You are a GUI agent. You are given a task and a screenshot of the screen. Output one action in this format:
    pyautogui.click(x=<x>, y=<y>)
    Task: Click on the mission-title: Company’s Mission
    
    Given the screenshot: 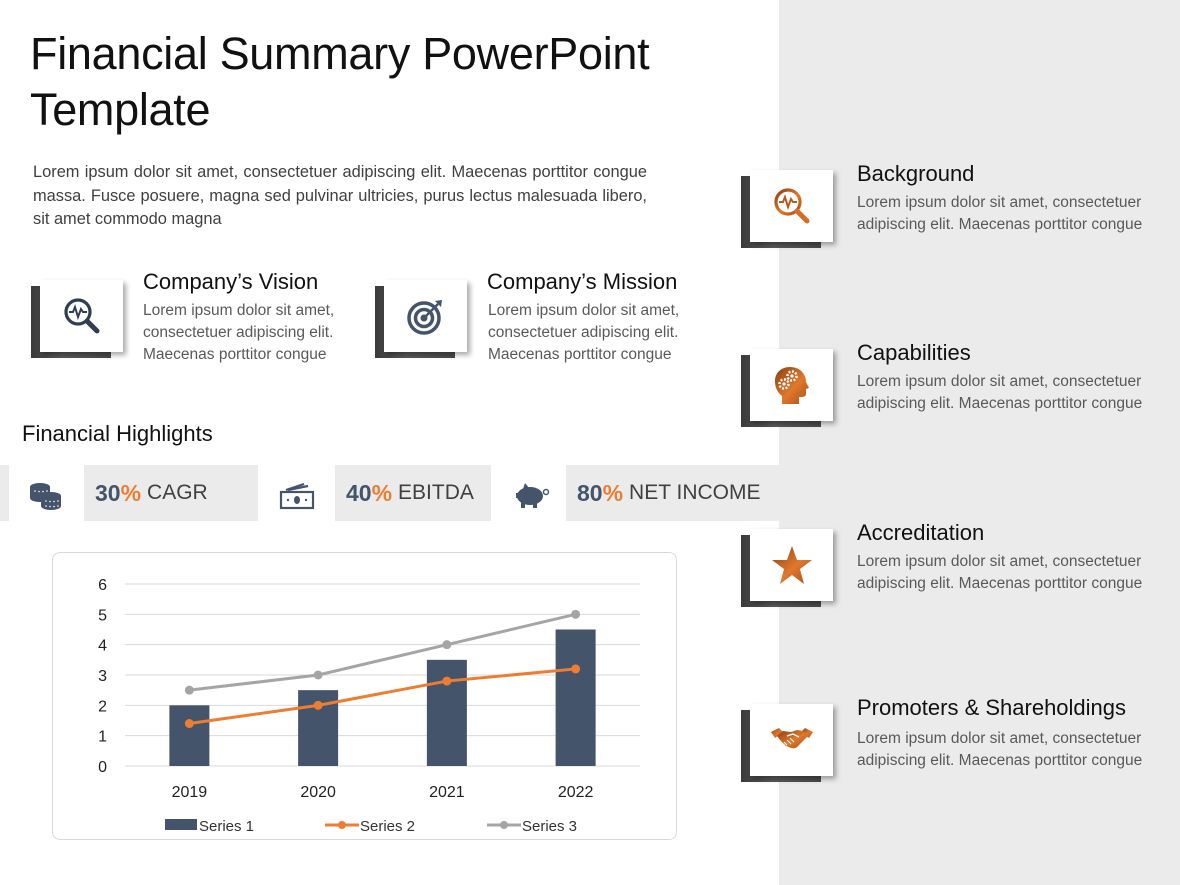 What is the action you would take?
    pyautogui.click(x=582, y=281)
    